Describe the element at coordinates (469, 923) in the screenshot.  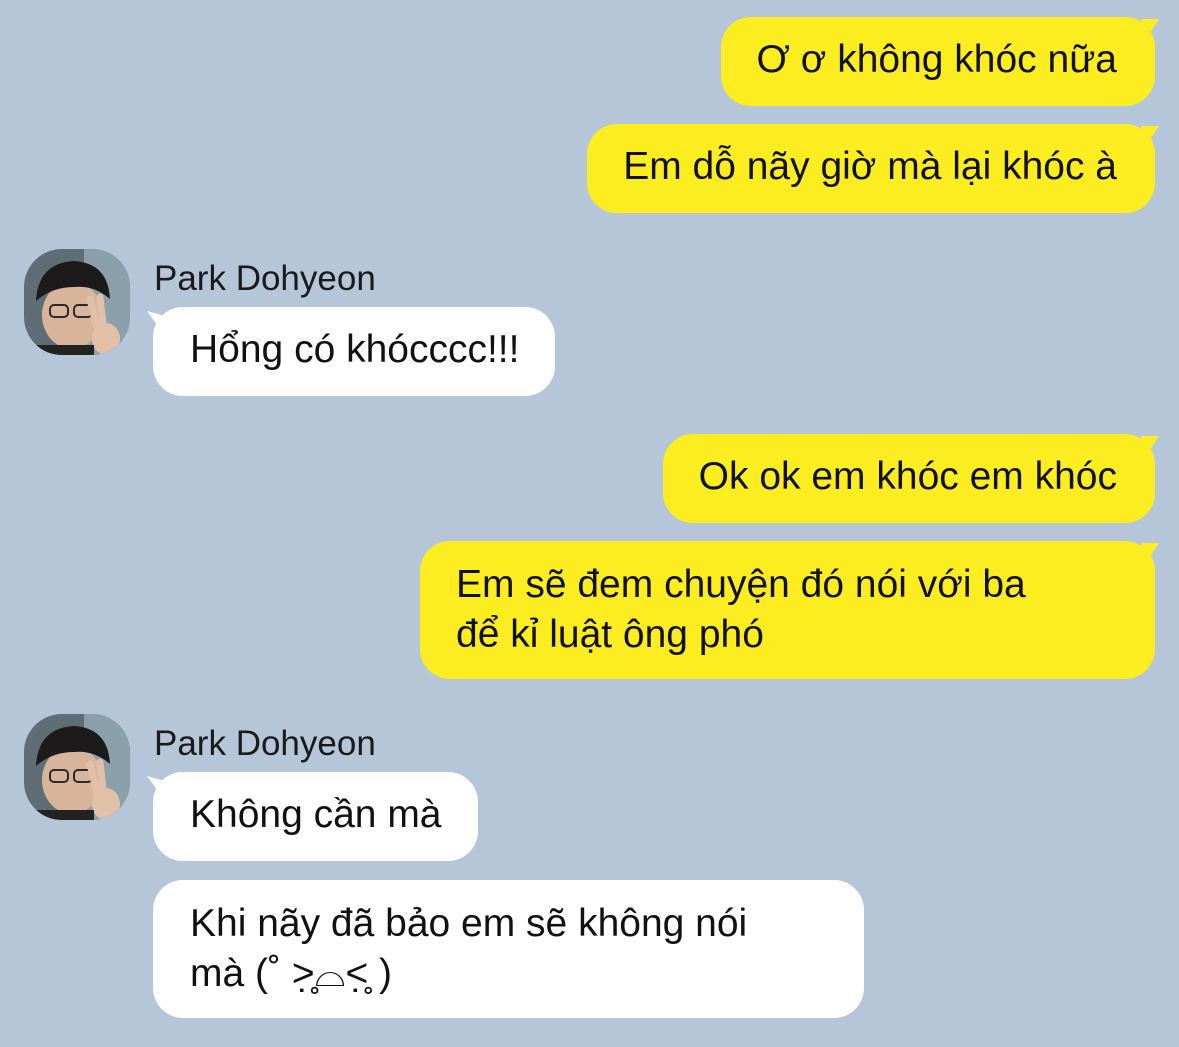
I see `message-text-line-1: Khi nãy đã bảo em sẽ không nói` at that location.